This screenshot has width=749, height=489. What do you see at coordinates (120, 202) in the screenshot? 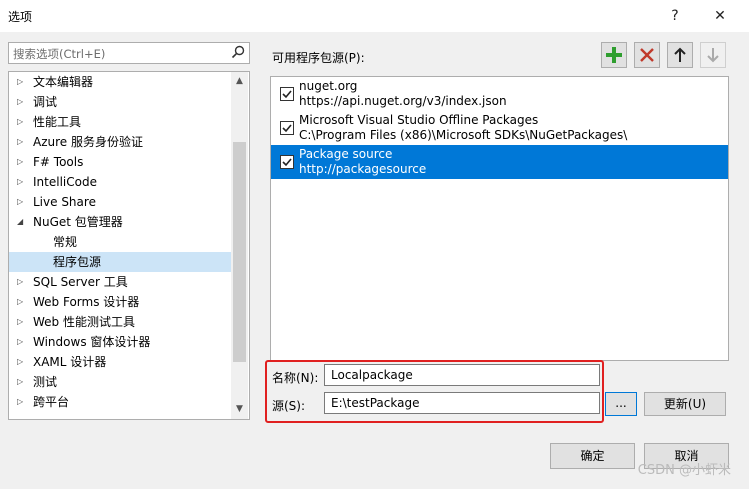
I see `tree-item-live-share: ▷ Live Share` at bounding box center [120, 202].